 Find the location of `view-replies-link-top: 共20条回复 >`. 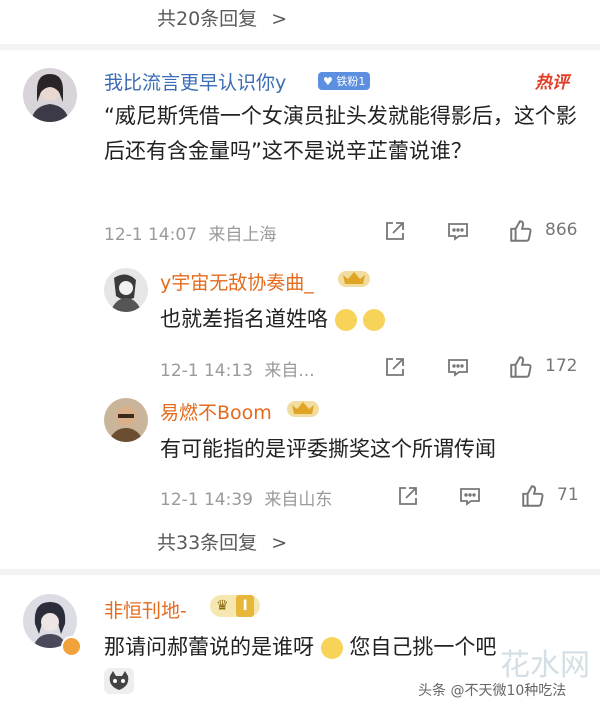

view-replies-link-top: 共20条回复 > is located at coordinates (222, 17).